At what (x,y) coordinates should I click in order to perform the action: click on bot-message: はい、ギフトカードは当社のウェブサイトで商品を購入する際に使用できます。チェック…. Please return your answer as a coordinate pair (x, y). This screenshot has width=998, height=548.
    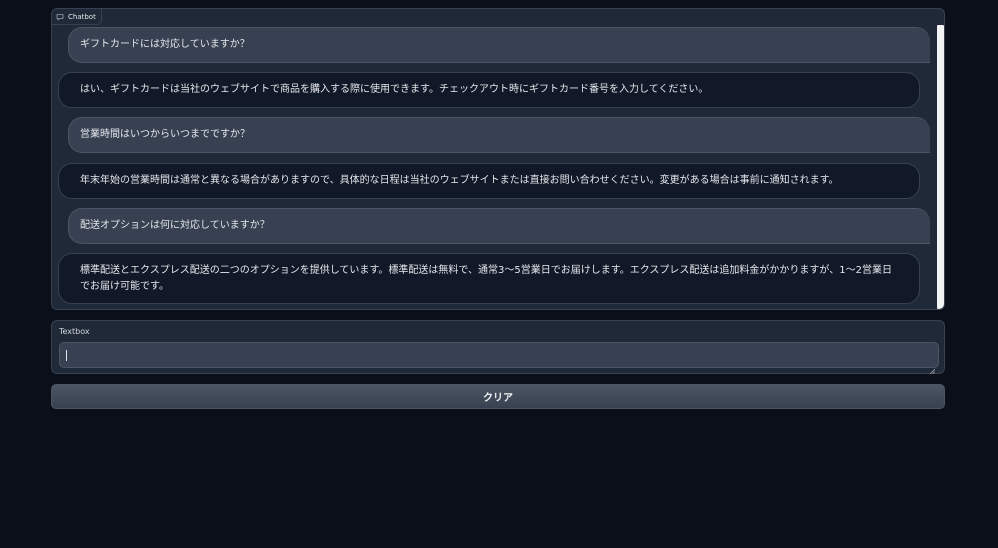
    Looking at the image, I should click on (489, 90).